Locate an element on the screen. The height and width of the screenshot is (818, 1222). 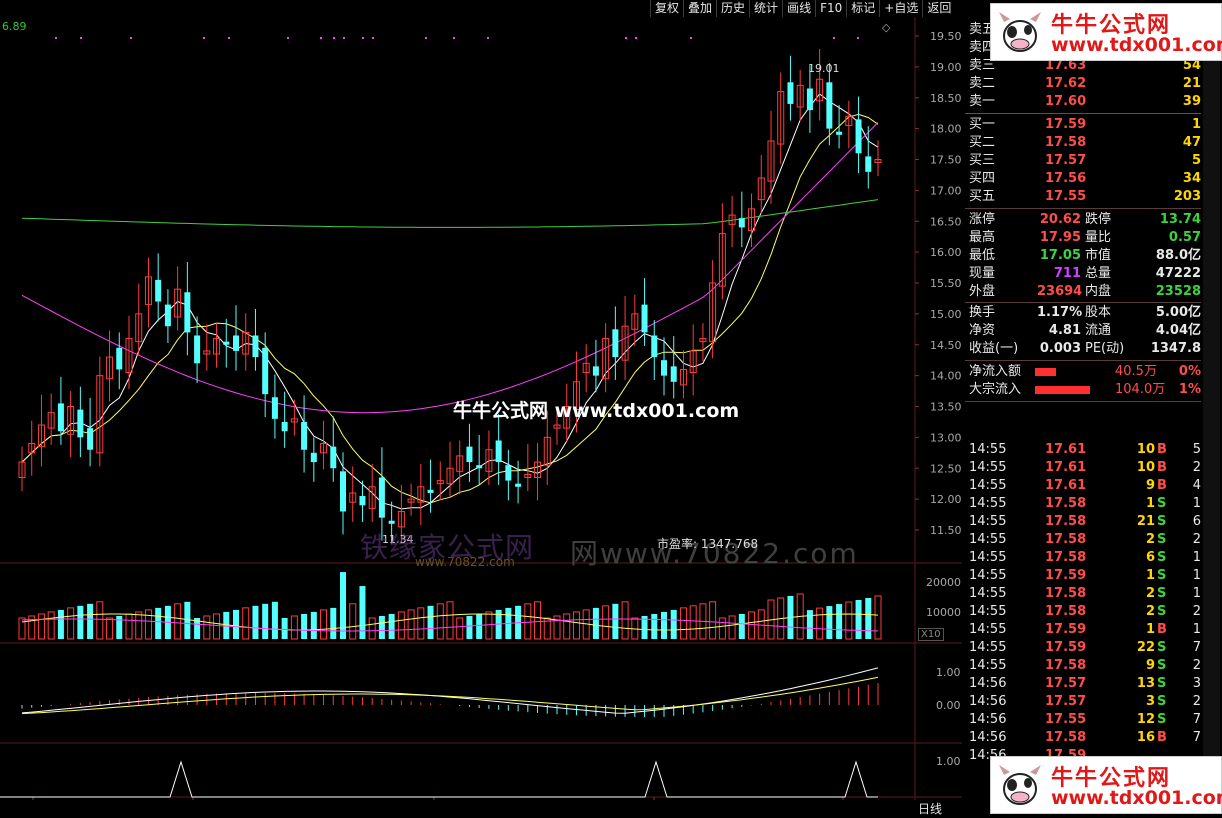
date-tick-label: 5 is located at coordinates (660, 799).